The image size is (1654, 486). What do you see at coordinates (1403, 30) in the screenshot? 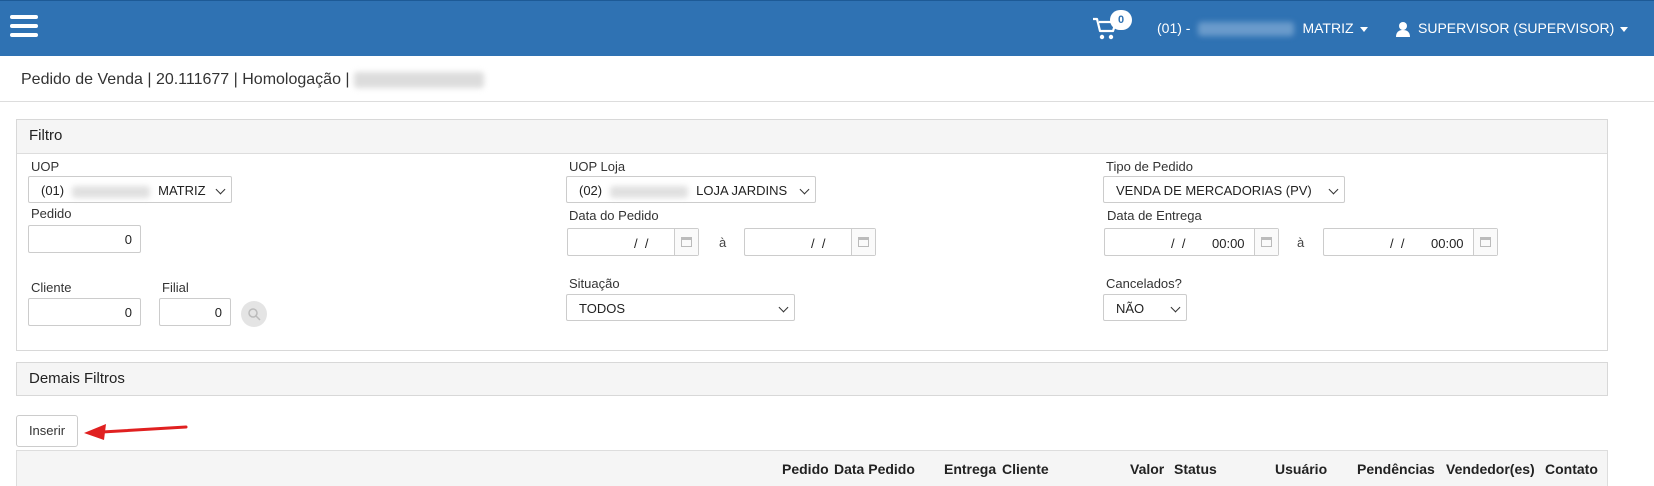
I see `user-icon` at bounding box center [1403, 30].